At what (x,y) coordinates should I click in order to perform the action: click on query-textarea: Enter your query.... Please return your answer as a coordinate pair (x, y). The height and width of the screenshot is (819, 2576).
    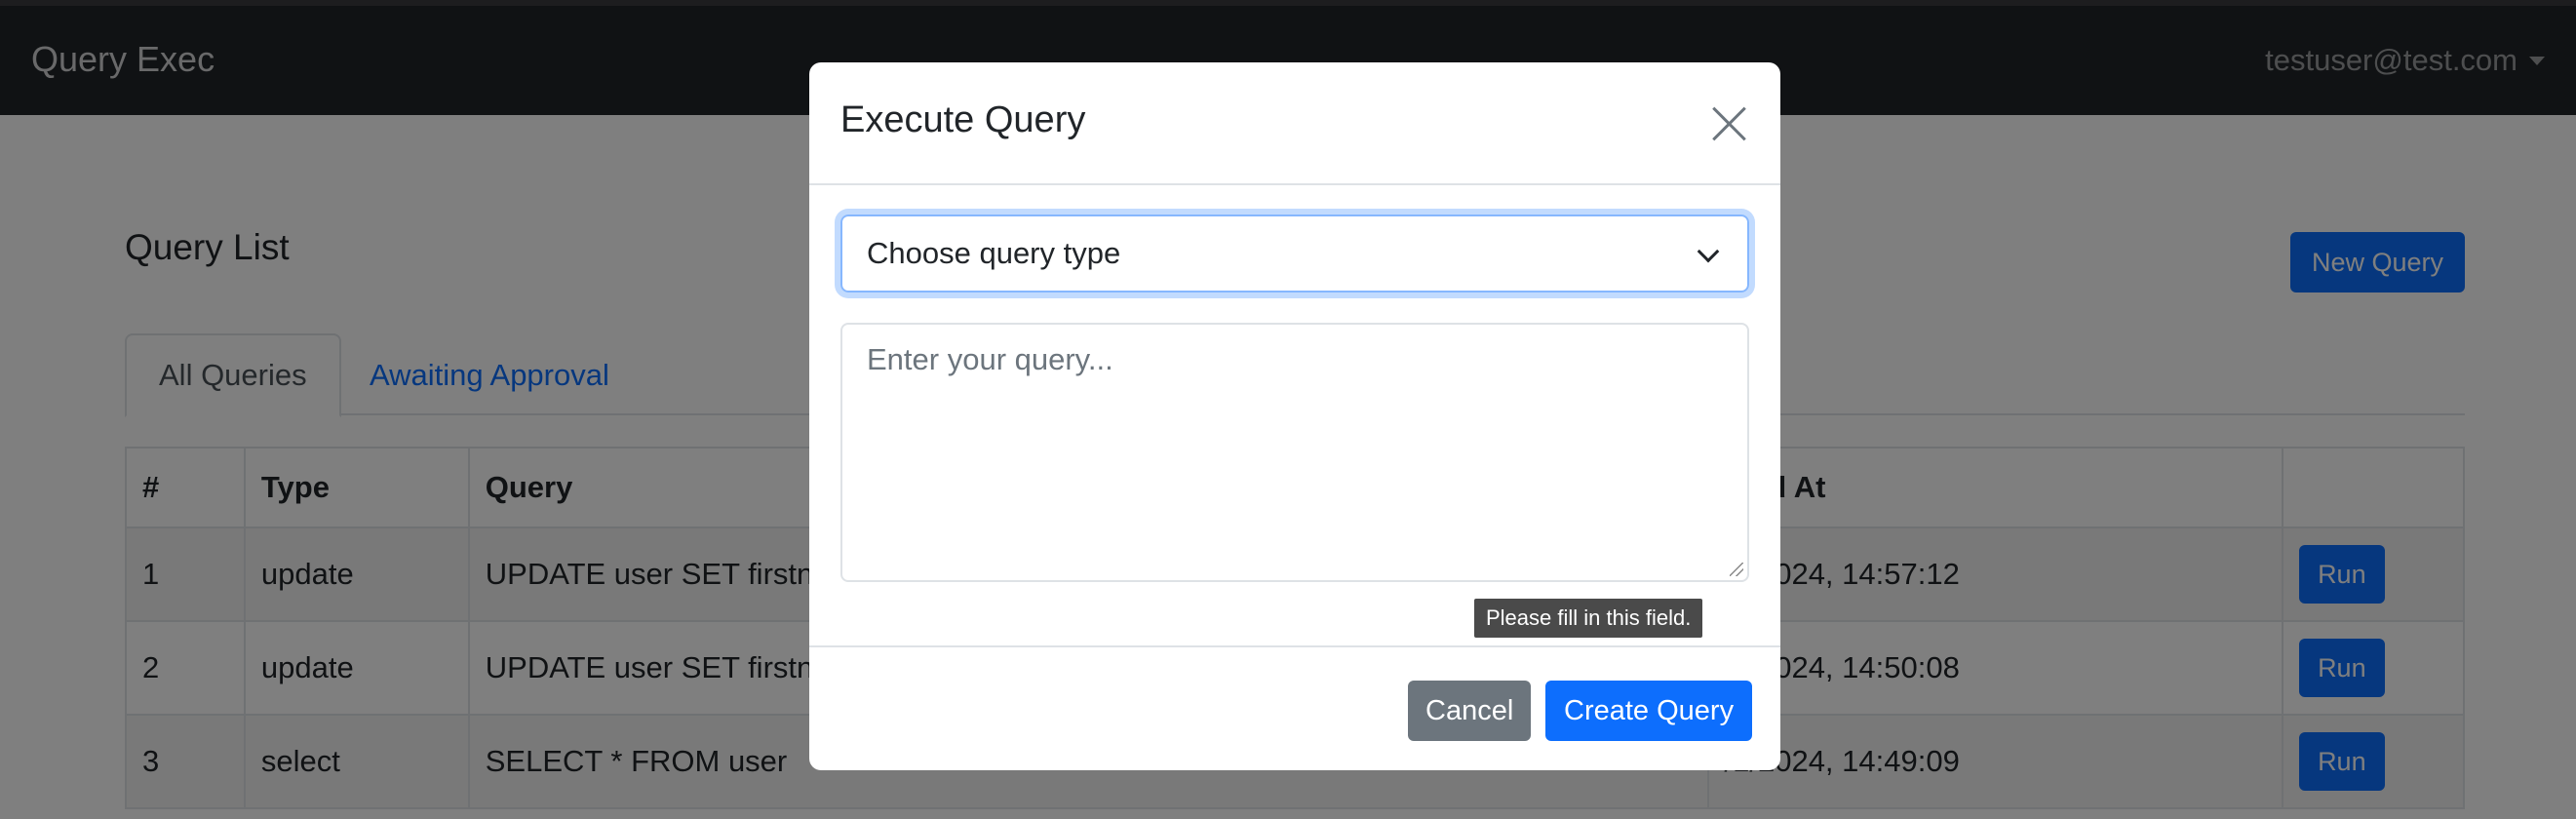
    Looking at the image, I should click on (1294, 452).